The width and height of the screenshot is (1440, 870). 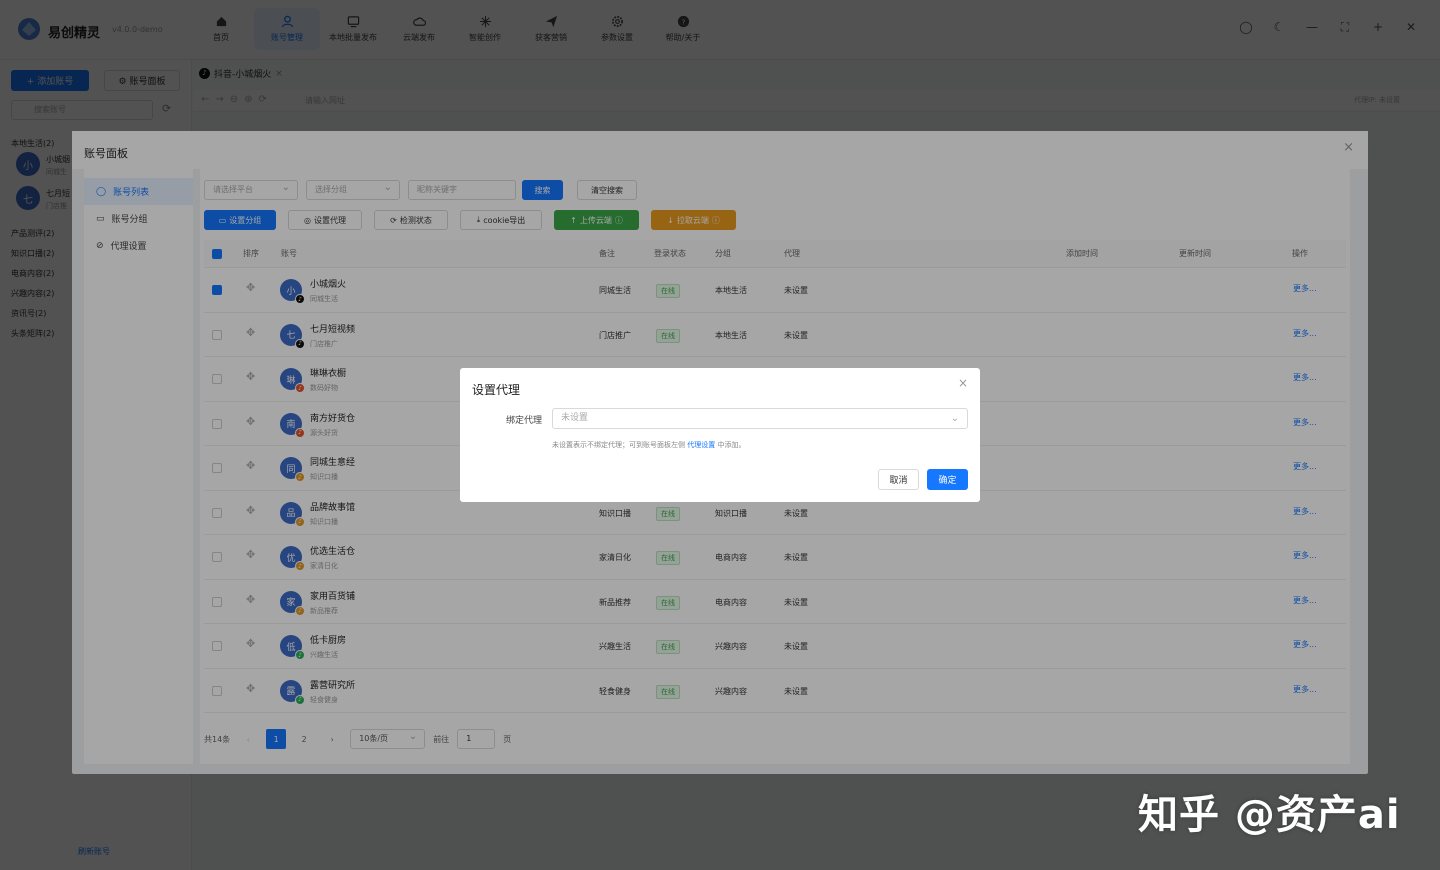 I want to click on proxy-settings-link: 代理设置, so click(x=701, y=445).